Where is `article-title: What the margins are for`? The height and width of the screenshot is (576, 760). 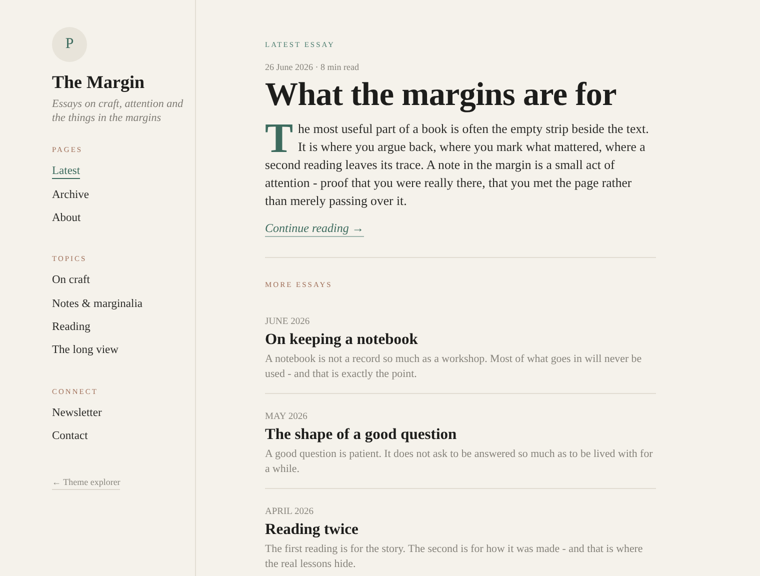
article-title: What the margins are for is located at coordinates (441, 95).